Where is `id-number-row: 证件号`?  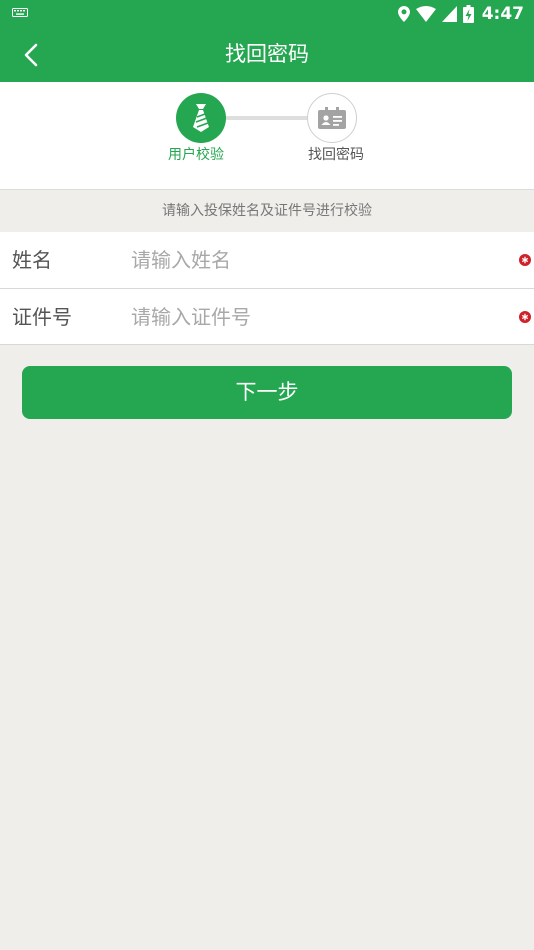
id-number-row: 证件号 is located at coordinates (267, 316).